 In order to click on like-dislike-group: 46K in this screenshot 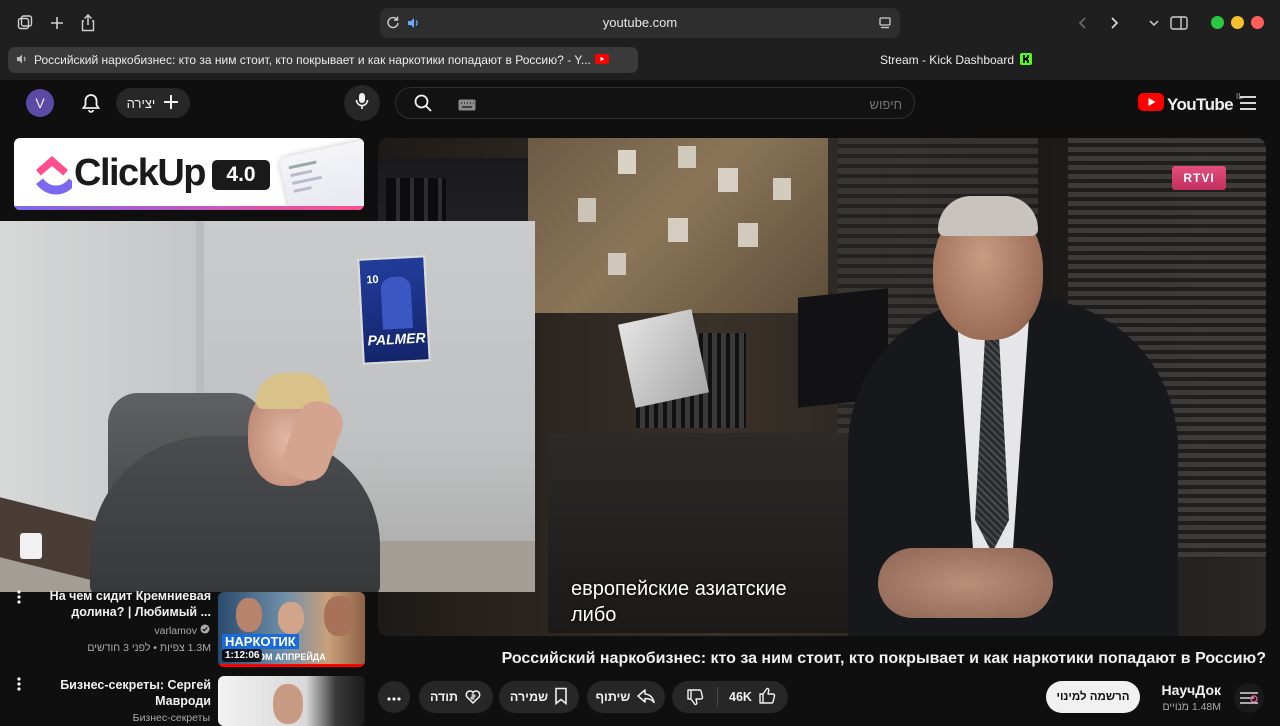, I will do `click(730, 697)`.